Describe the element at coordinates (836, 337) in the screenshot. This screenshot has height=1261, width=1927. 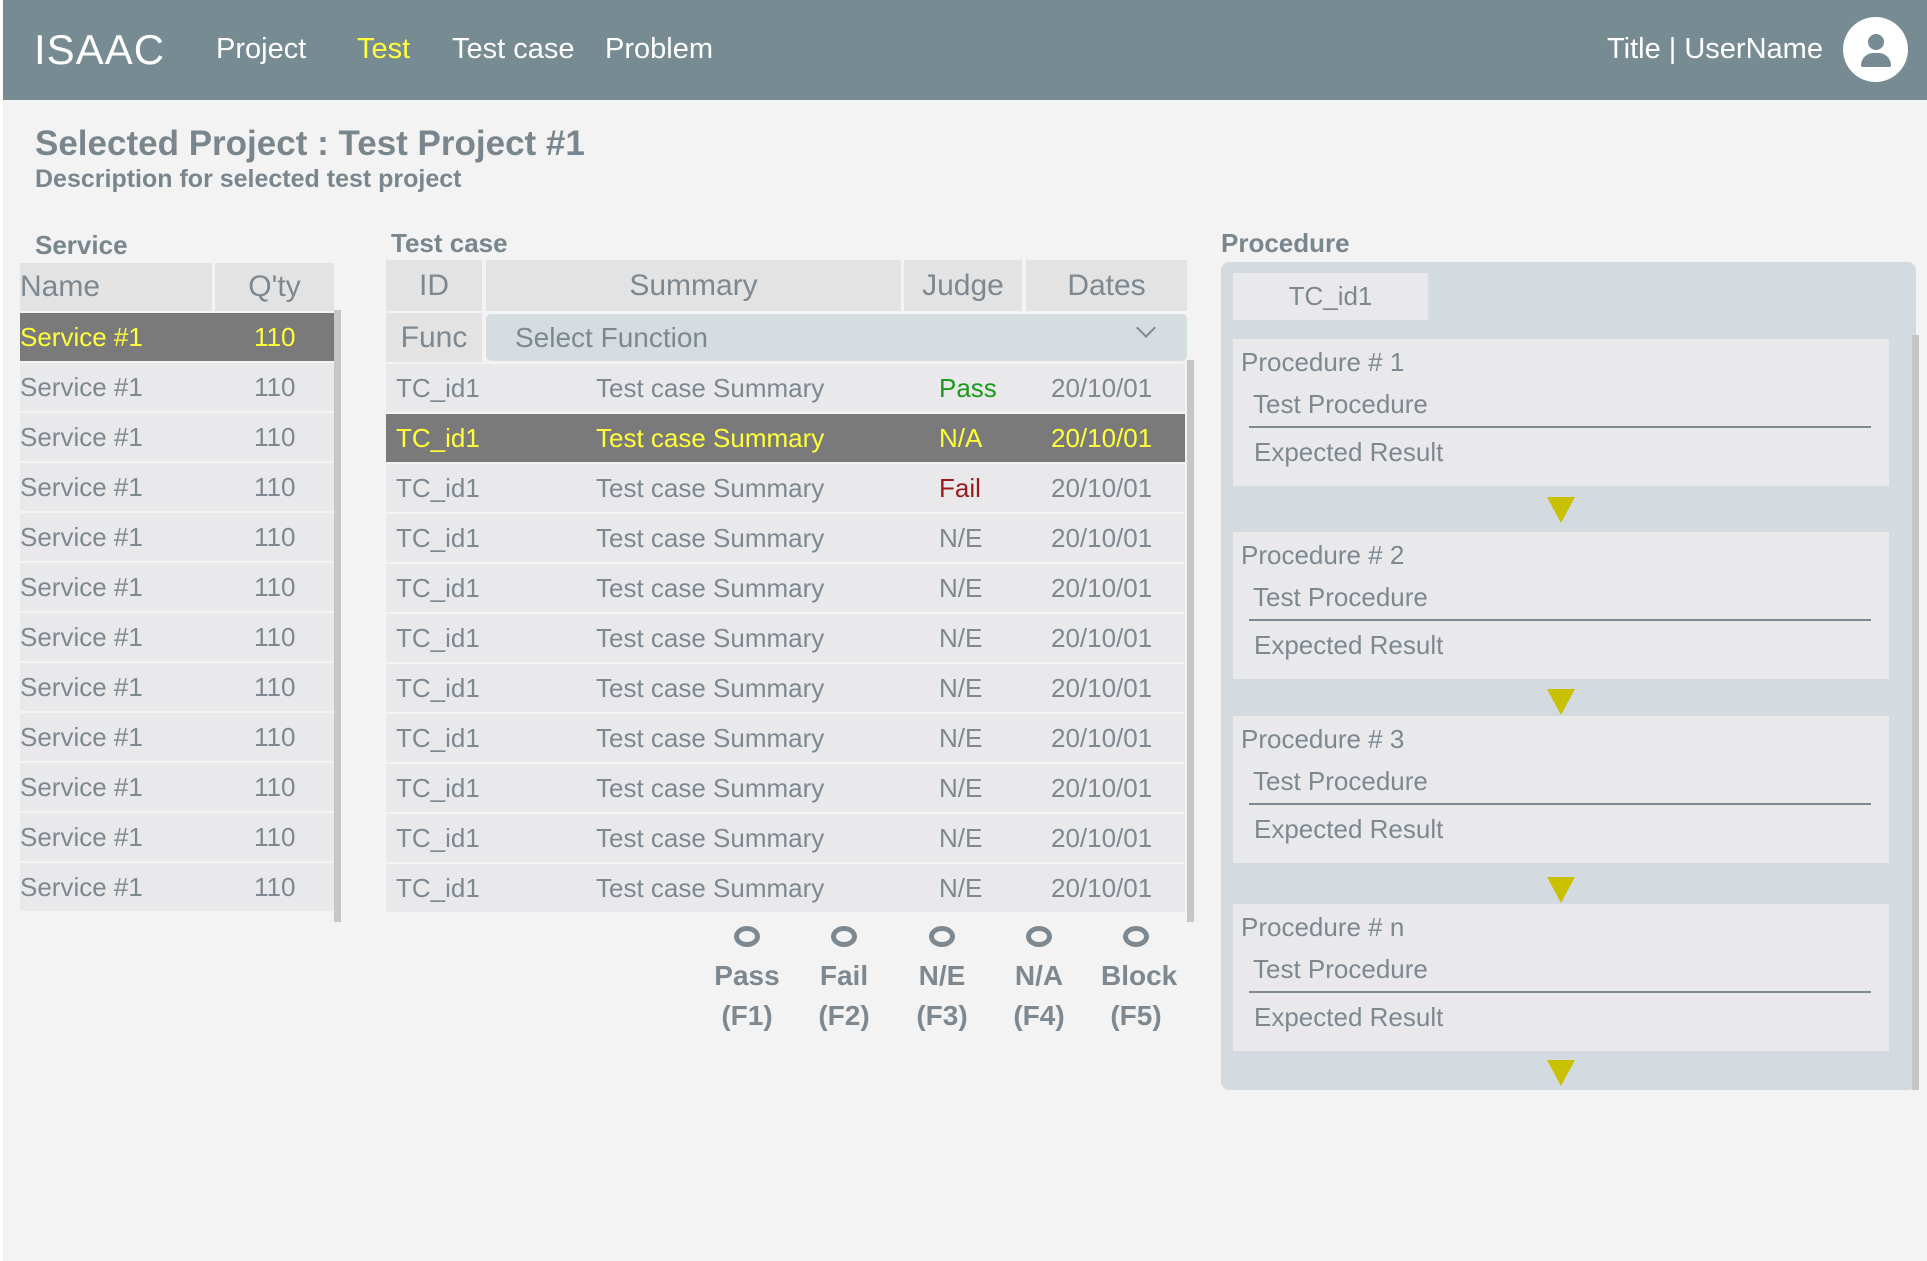
I see `function-select: Select Function` at that location.